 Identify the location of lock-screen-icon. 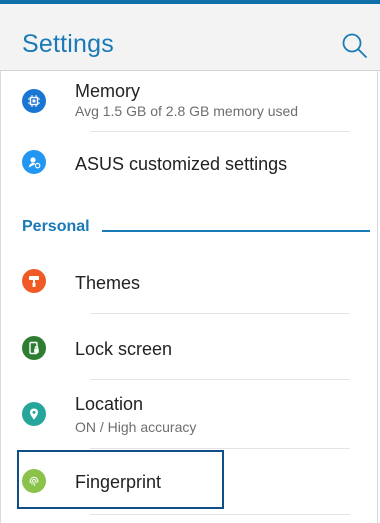
(34, 348).